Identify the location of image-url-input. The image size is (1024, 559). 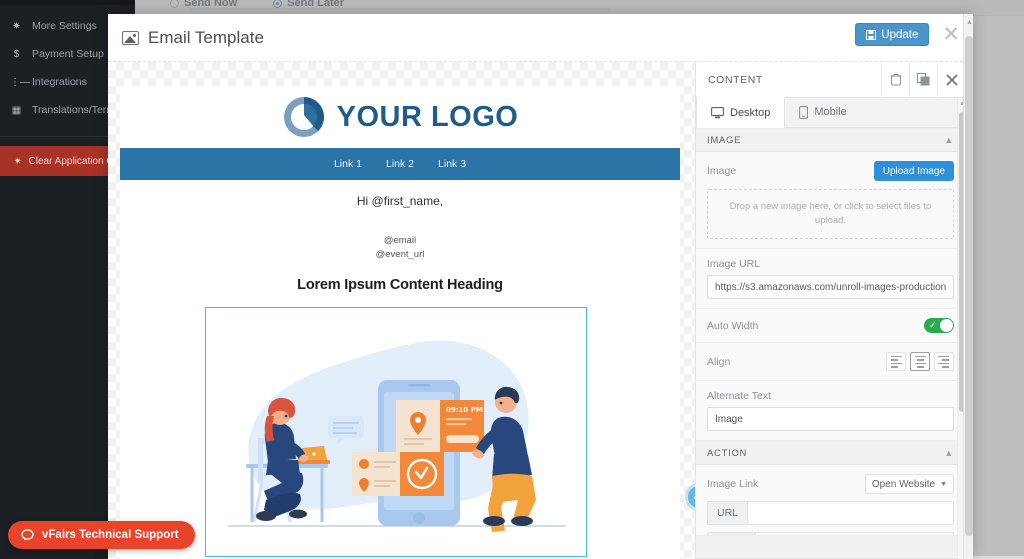
(830, 287).